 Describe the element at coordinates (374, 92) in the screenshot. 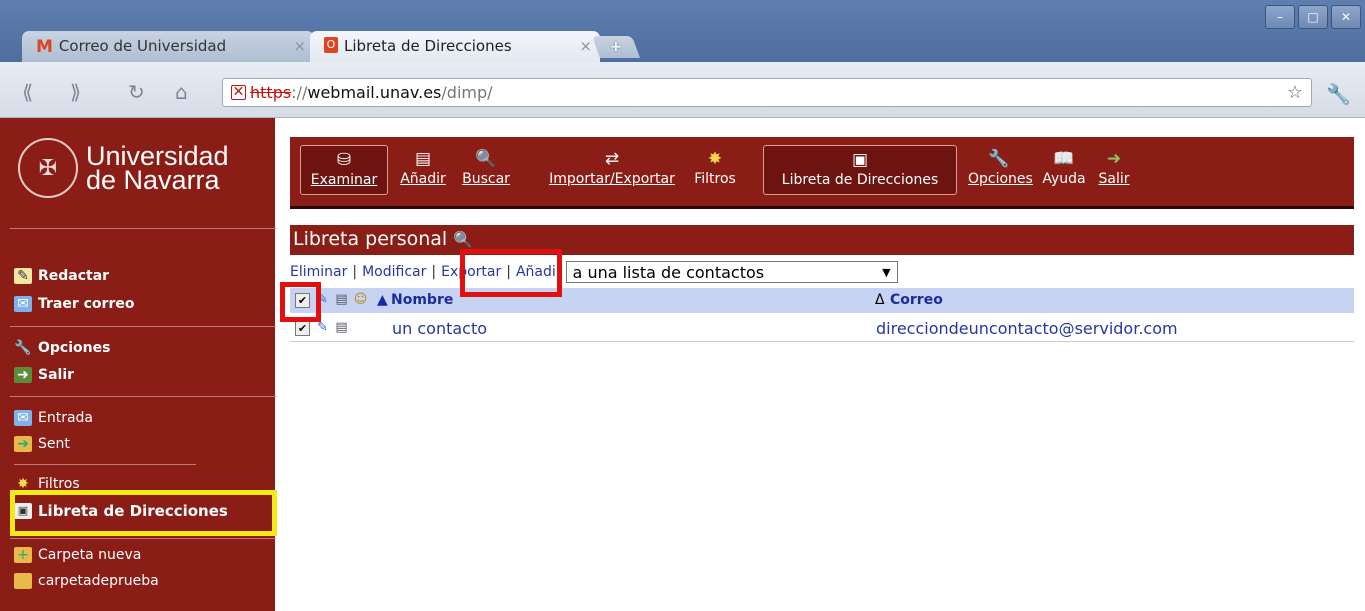

I see `url-host: webmail.unav.es` at that location.